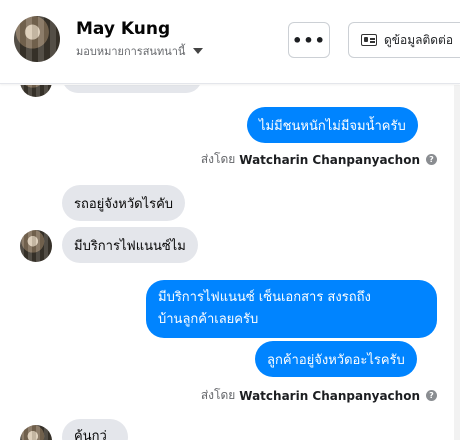 This screenshot has height=440, width=460. I want to click on message-text-line-1: มีบริการไฟแนนซ์ เซ็นเอกสาร สงรถถึง, so click(264, 297).